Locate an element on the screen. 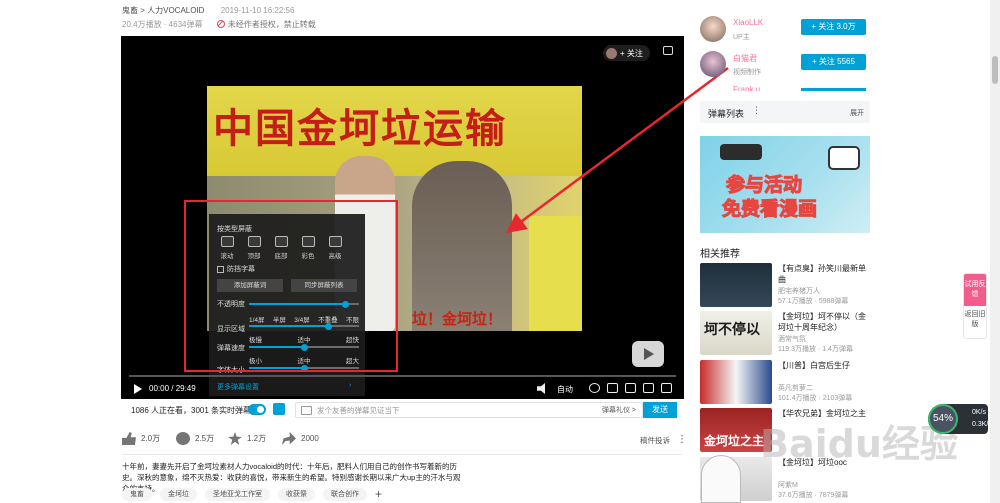 The height and width of the screenshot is (503, 1000). share-icon is located at coordinates (289, 438).